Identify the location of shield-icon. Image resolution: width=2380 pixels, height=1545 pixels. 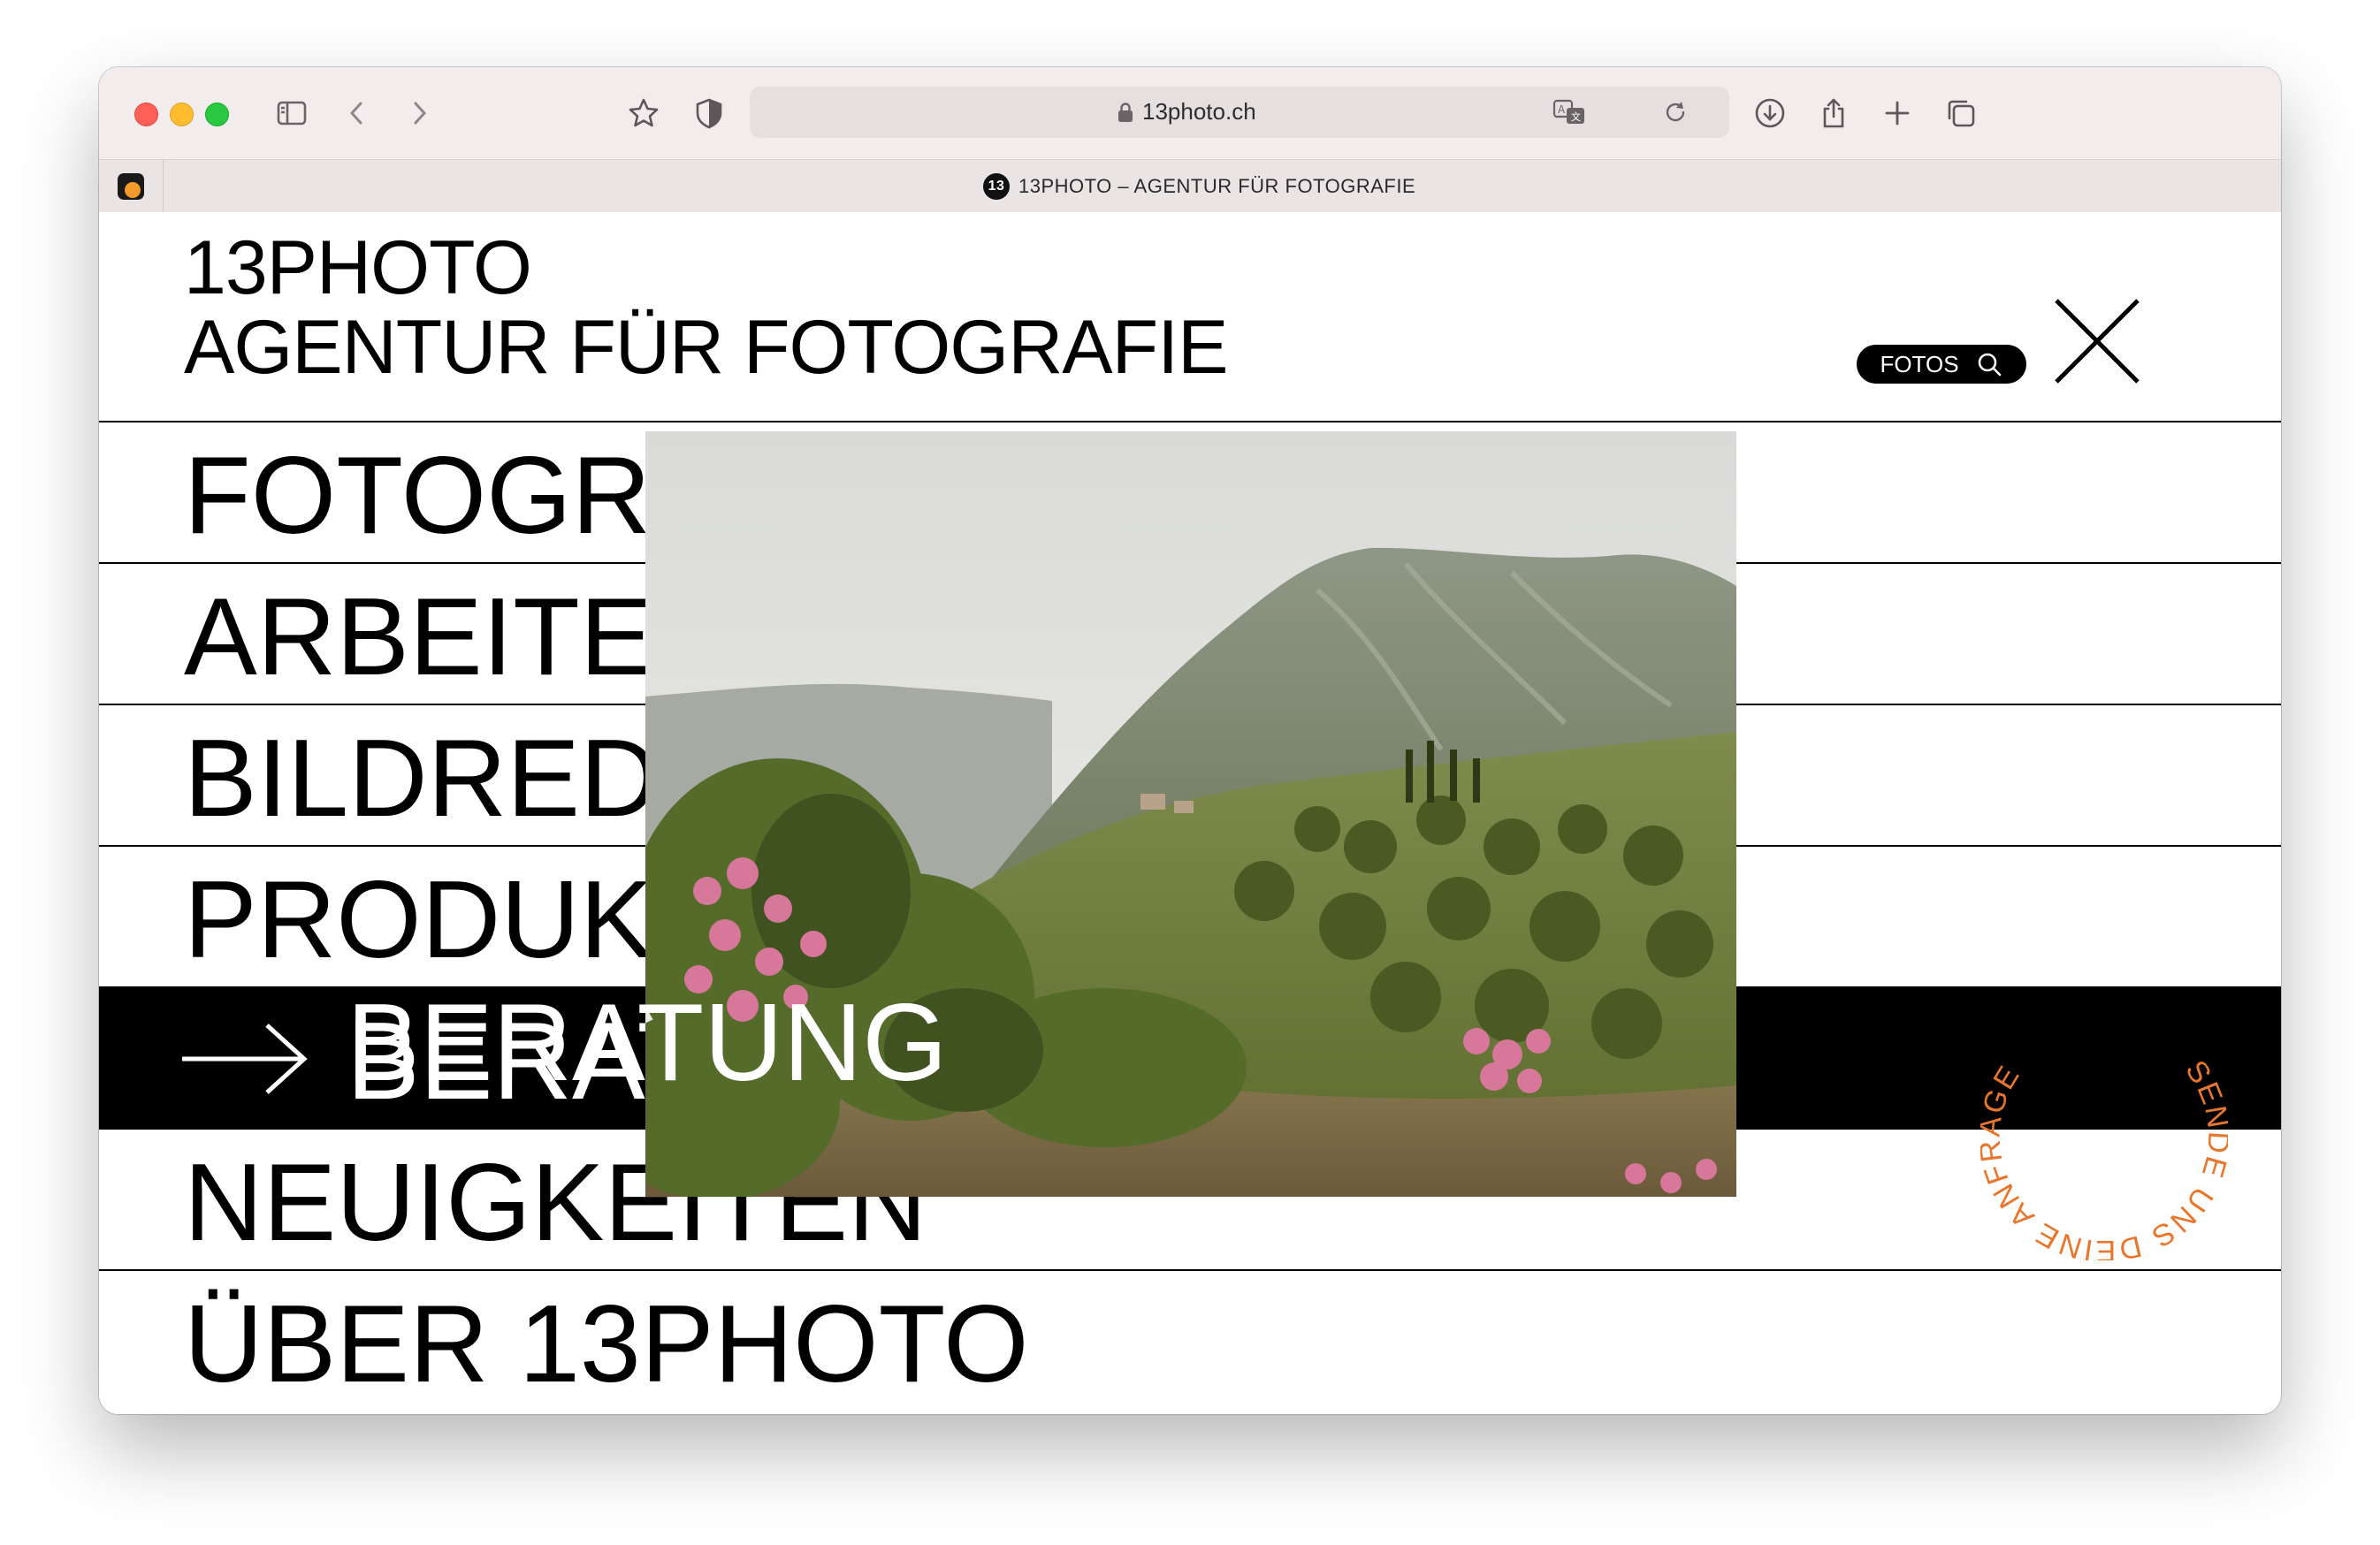
(709, 113).